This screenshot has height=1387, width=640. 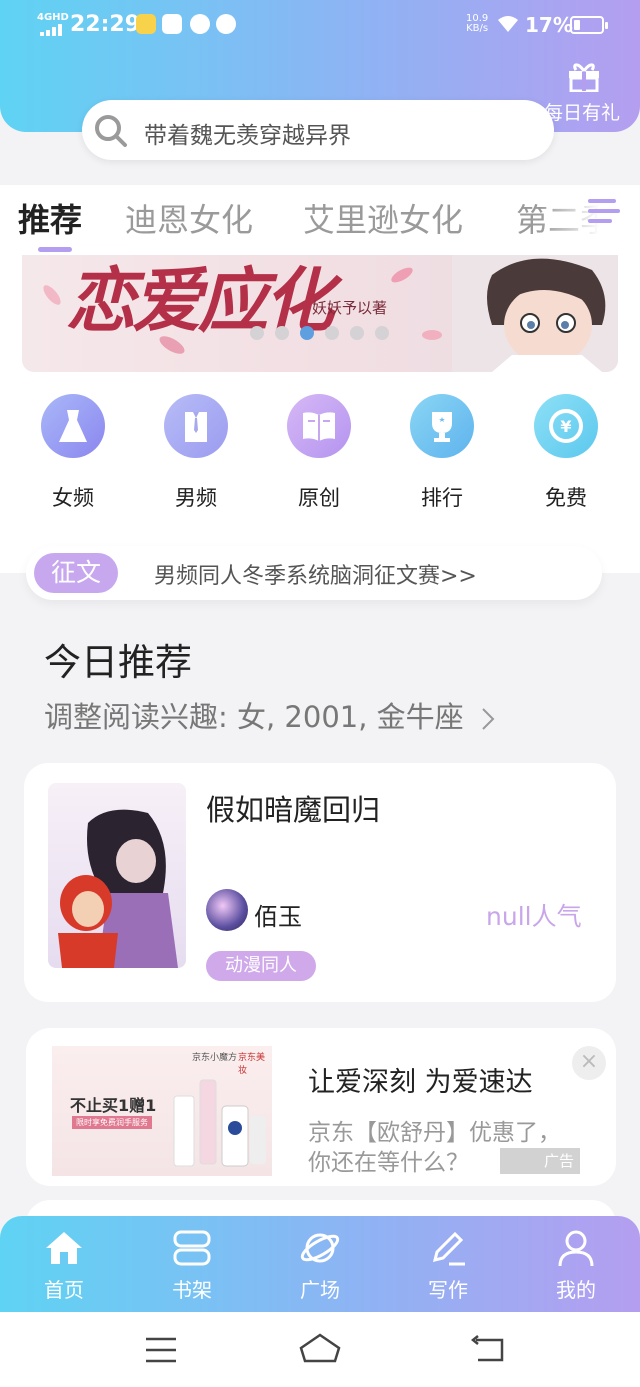 What do you see at coordinates (161, 1350) in the screenshot?
I see `menu-icon` at bounding box center [161, 1350].